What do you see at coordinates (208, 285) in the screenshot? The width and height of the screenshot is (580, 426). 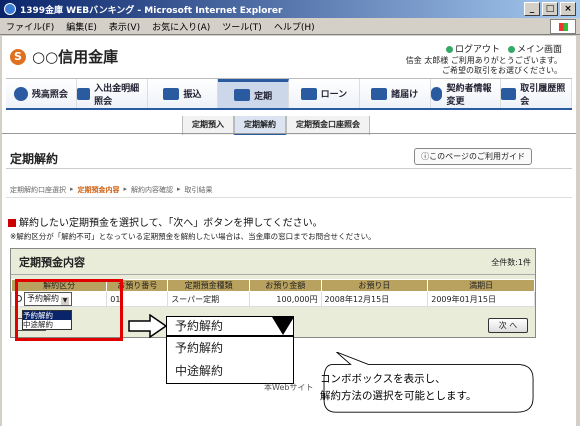 I see `col-header: 定期預金種類` at bounding box center [208, 285].